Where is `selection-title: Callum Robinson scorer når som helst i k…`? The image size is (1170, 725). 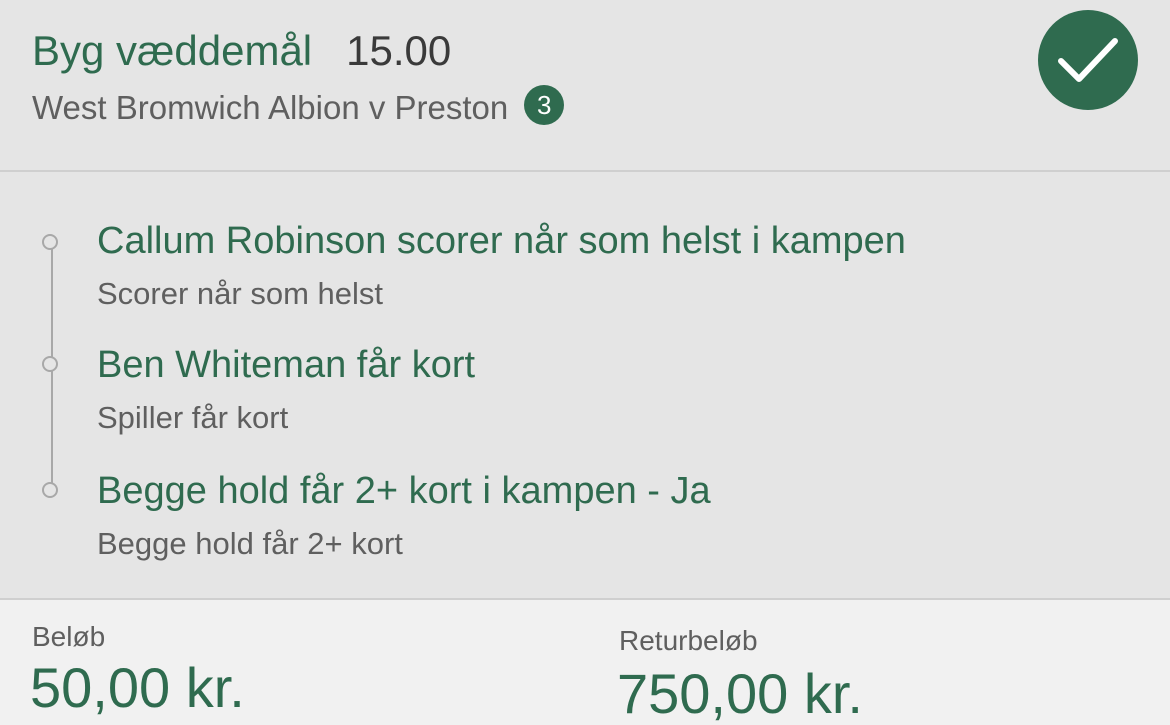 selection-title: Callum Robinson scorer når som helst i k… is located at coordinates (501, 241).